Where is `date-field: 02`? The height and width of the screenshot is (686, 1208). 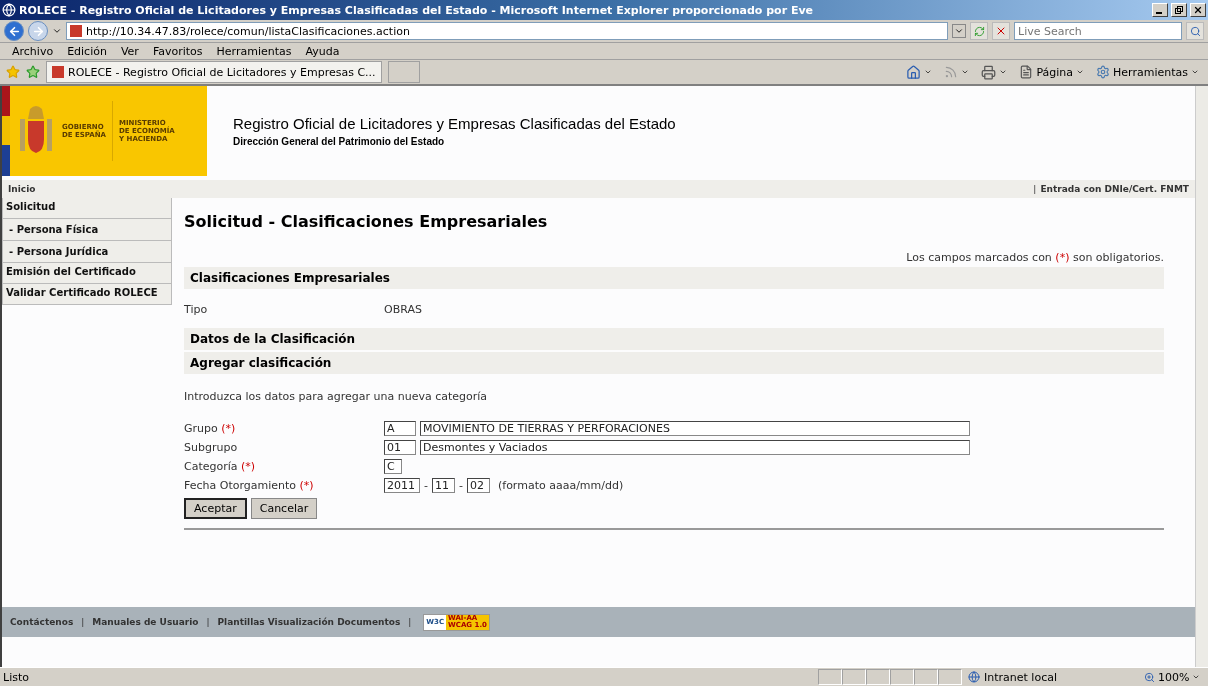
date-field: 02 is located at coordinates (478, 485).